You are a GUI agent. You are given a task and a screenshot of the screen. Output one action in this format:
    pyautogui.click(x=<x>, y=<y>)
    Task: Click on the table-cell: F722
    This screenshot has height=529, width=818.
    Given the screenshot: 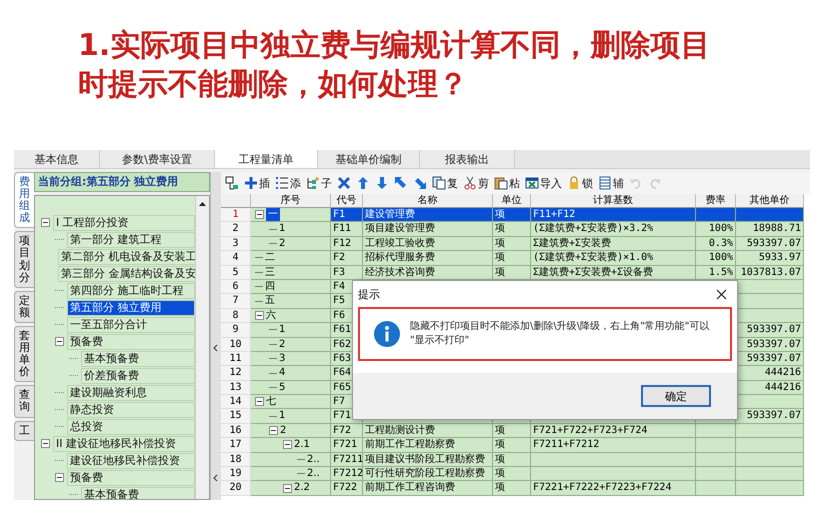 What is the action you would take?
    pyautogui.click(x=347, y=488)
    